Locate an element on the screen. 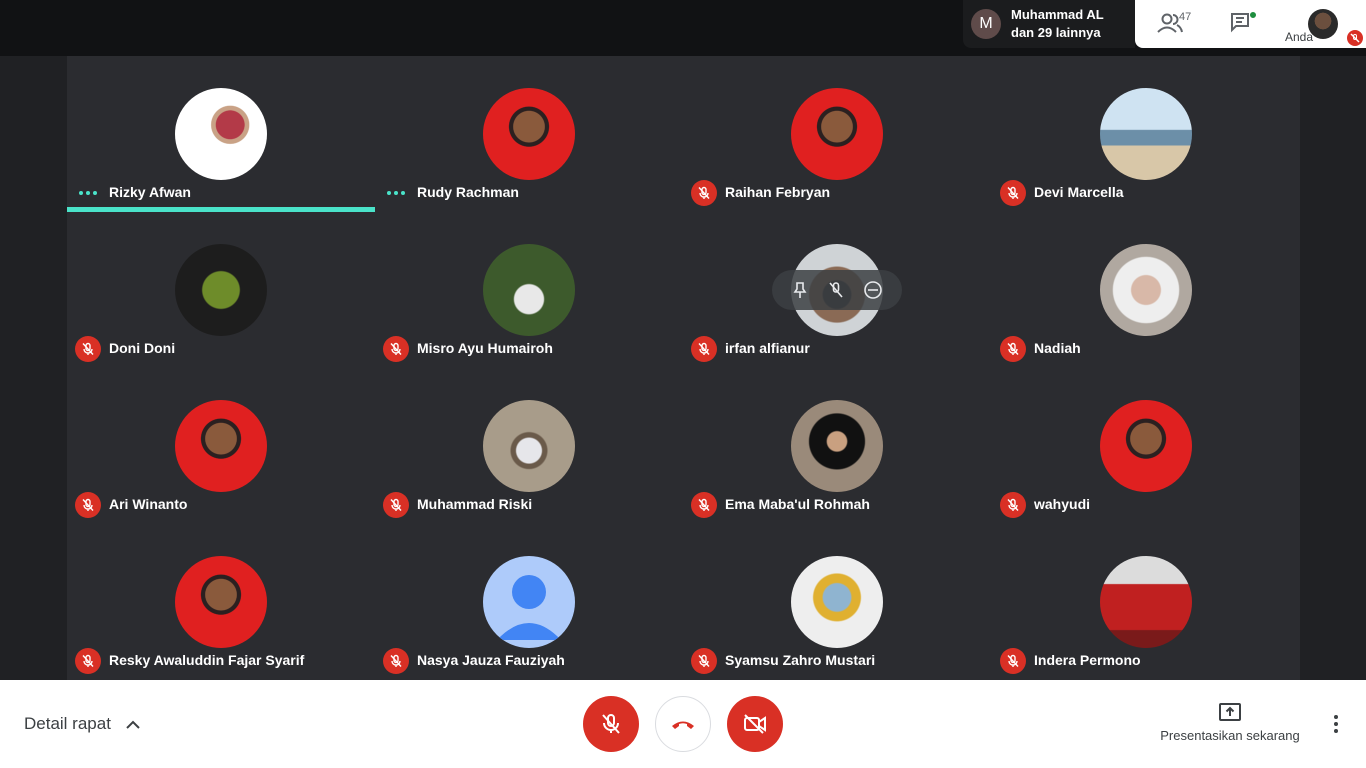 This screenshot has width=1366, height=768. hang-up-icon is located at coordinates (683, 725).